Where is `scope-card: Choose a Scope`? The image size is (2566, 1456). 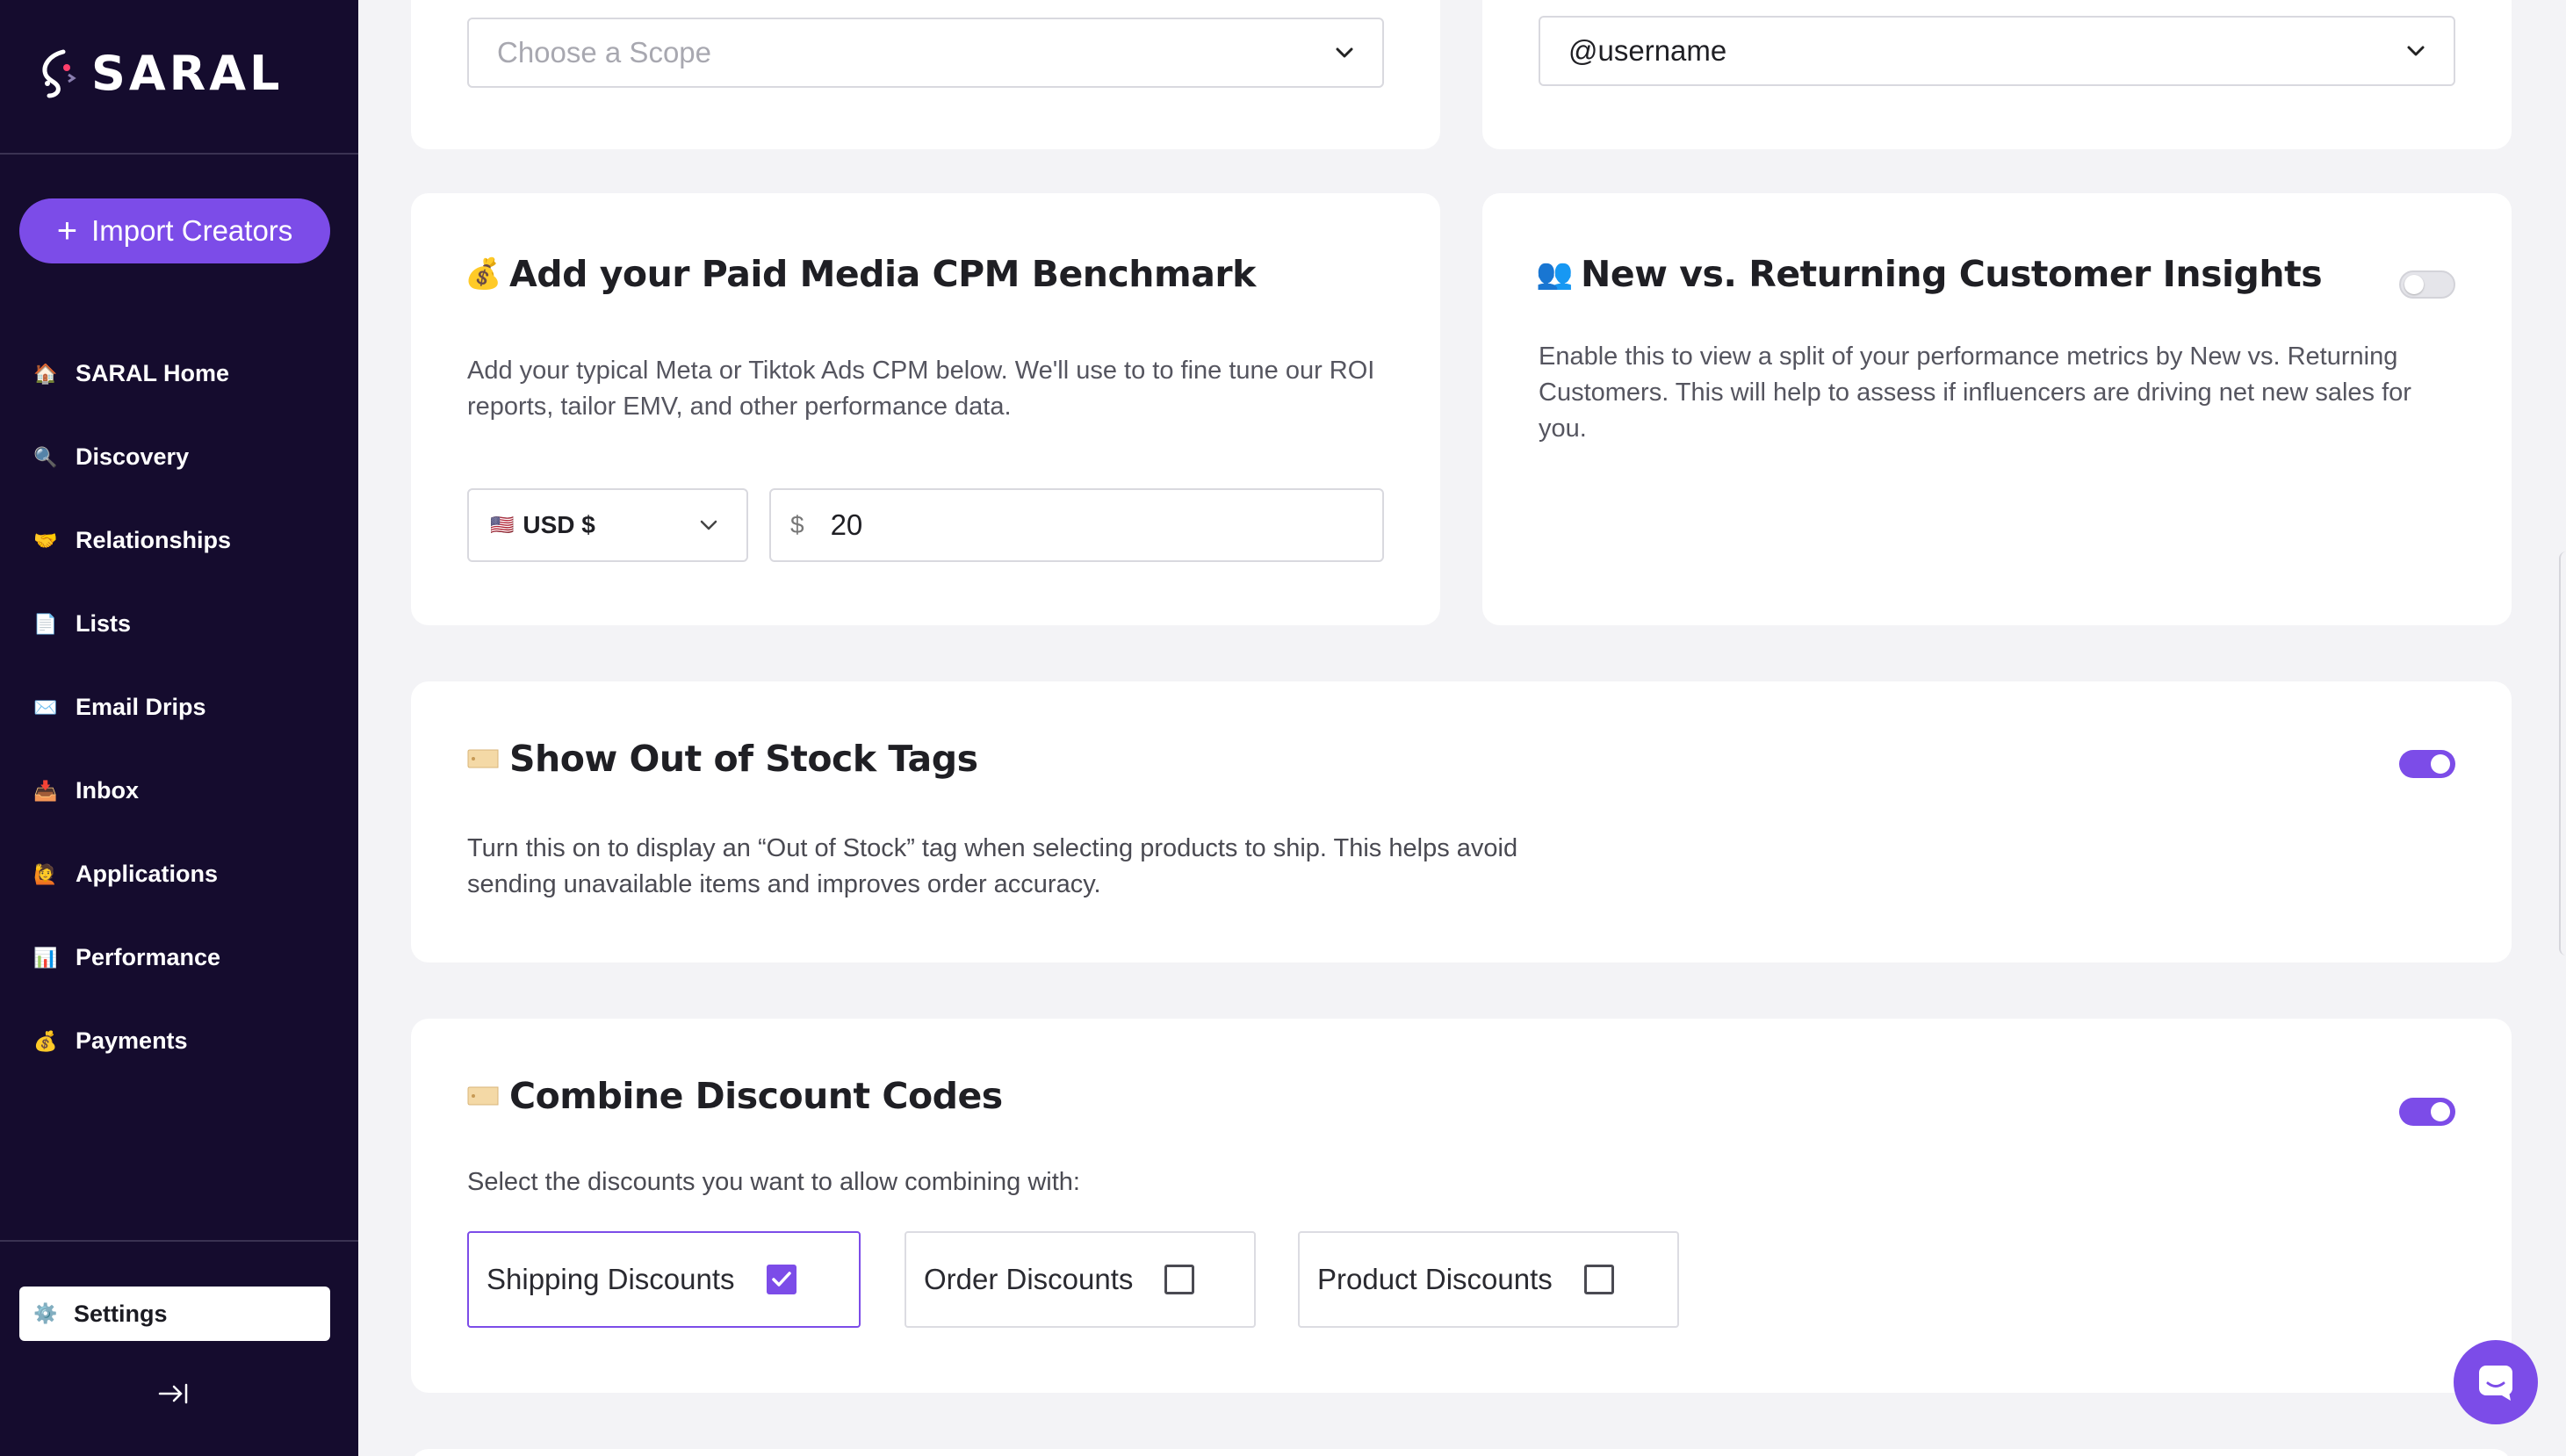 scope-card: Choose a Scope is located at coordinates (925, 74).